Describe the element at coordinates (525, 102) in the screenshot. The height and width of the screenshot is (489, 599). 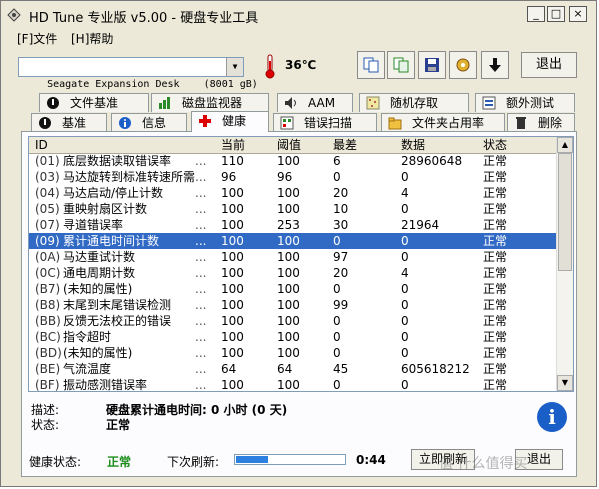
I see `tab-extra-tests: 额外测试` at that location.